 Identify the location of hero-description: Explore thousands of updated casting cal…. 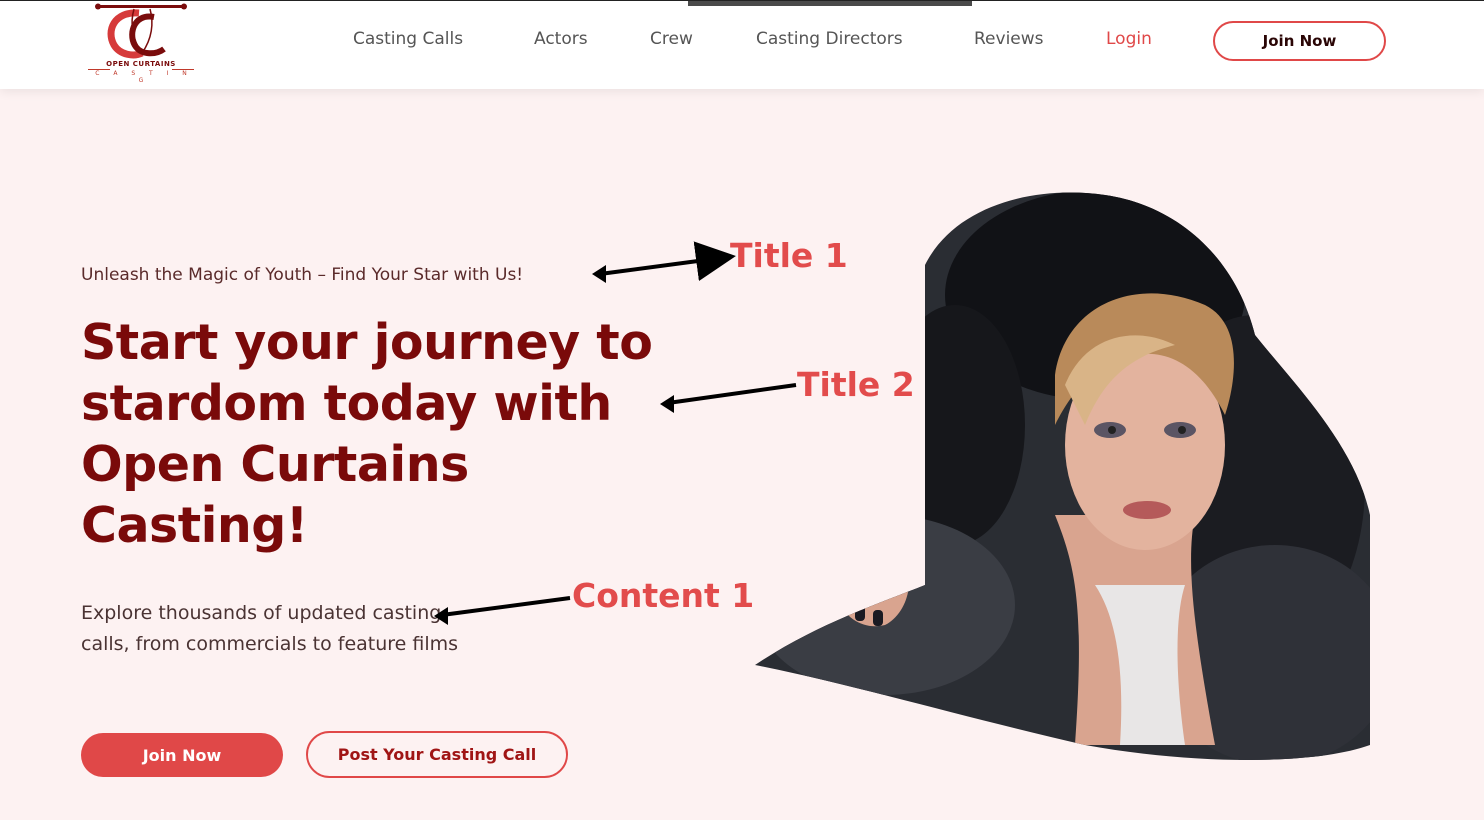
(270, 628).